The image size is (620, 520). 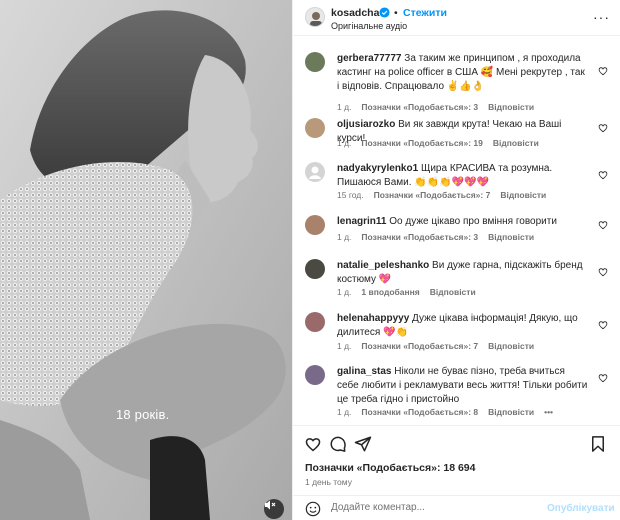 I want to click on author-avatar, so click(x=315, y=17).